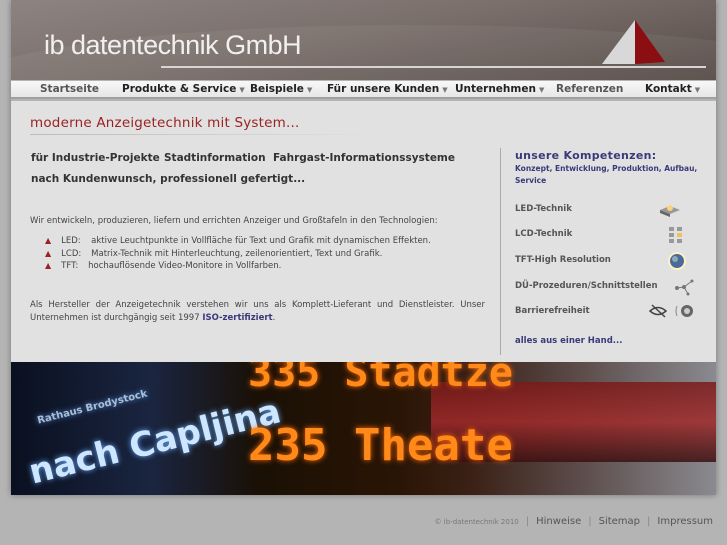  I want to click on network-icon, so click(685, 287).